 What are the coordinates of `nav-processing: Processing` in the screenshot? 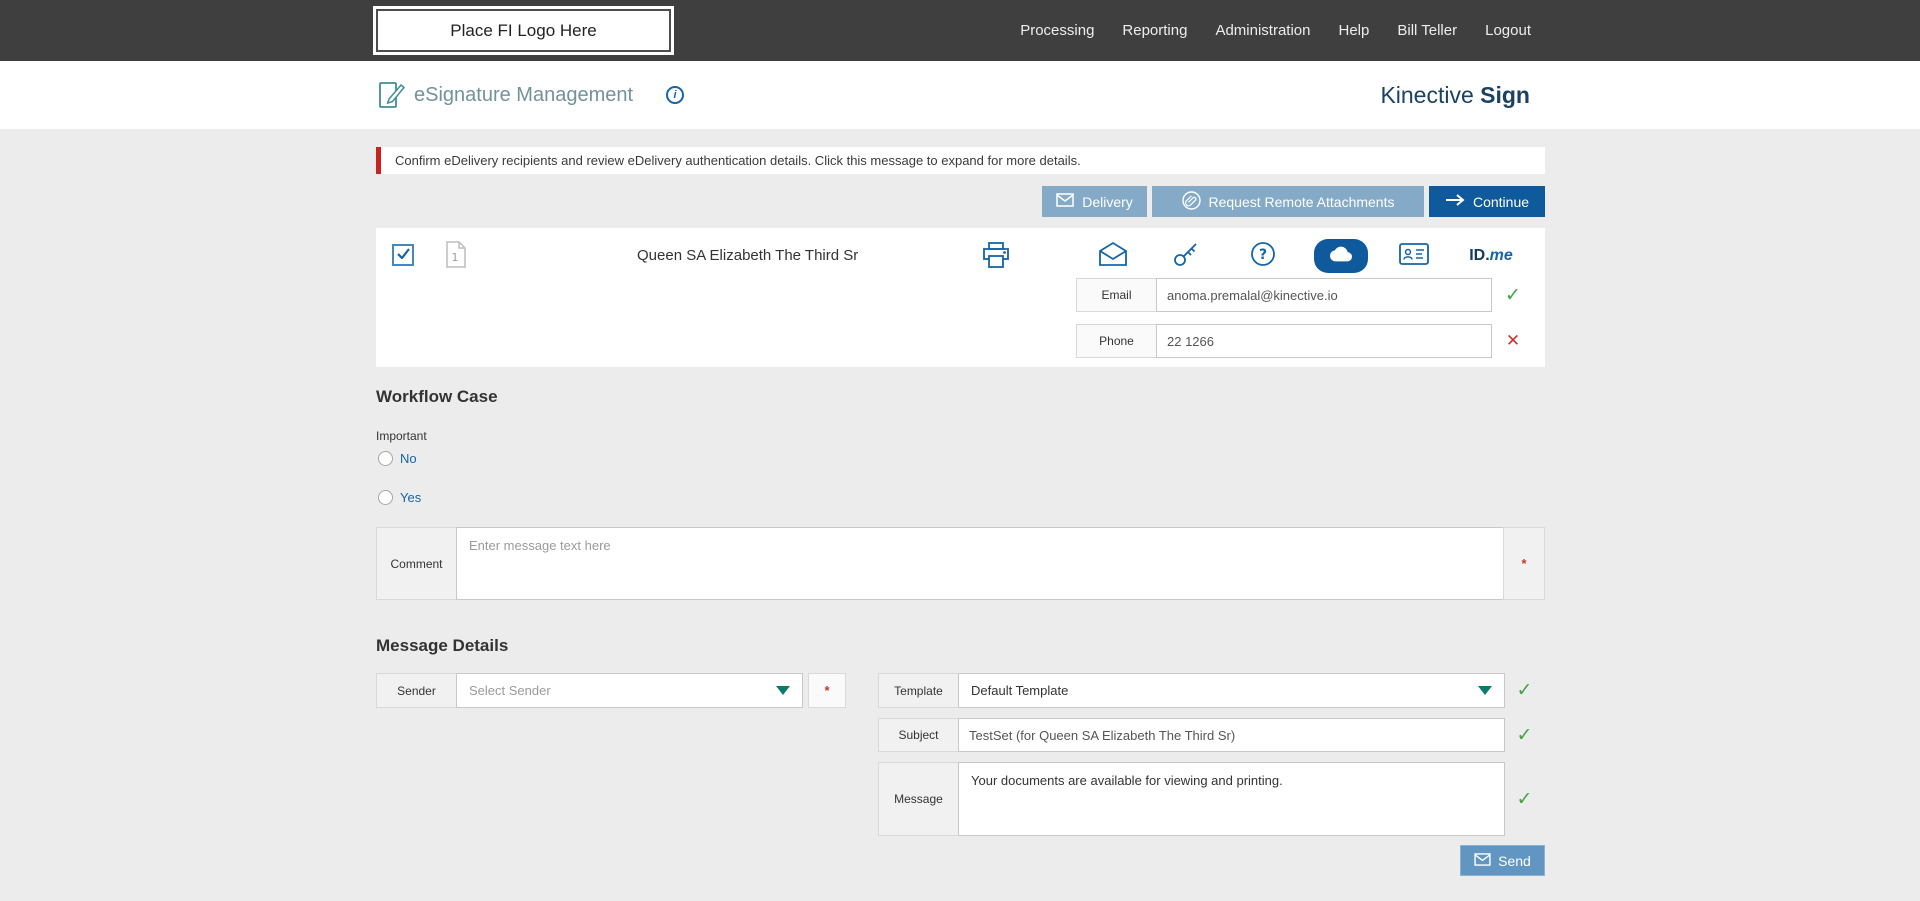 It's located at (1057, 30).